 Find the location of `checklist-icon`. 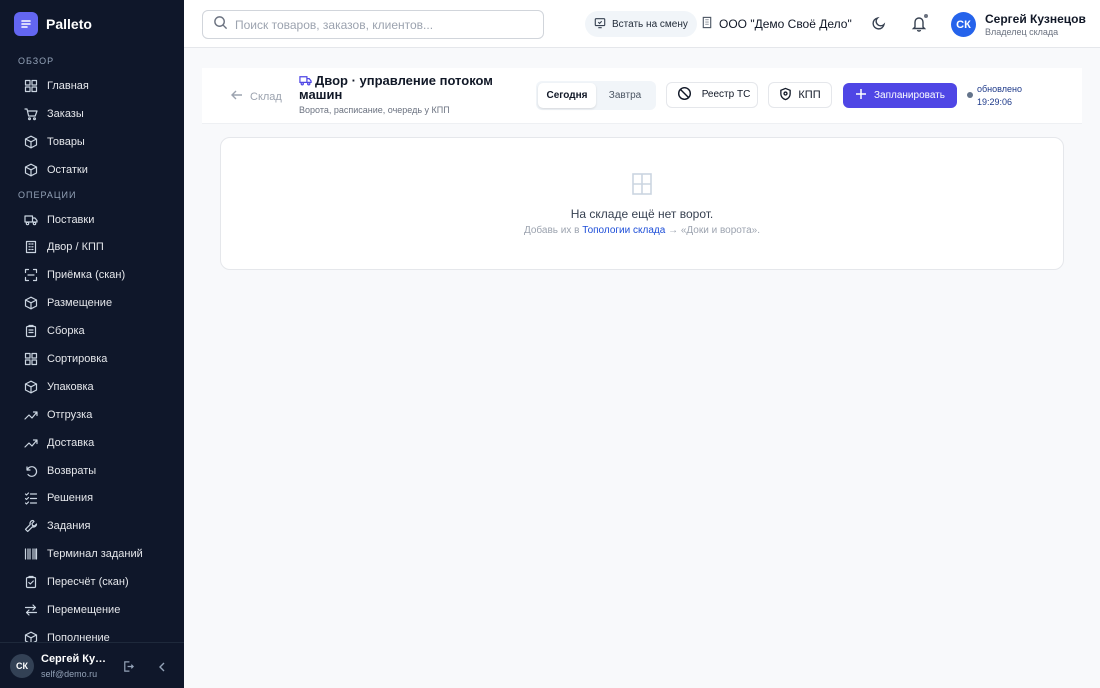

checklist-icon is located at coordinates (31, 498).